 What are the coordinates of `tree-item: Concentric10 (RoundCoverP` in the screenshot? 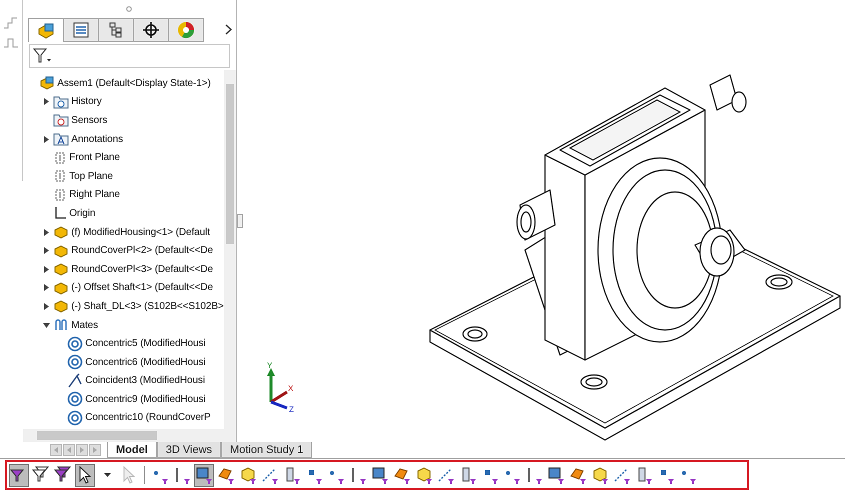 It's located at (148, 418).